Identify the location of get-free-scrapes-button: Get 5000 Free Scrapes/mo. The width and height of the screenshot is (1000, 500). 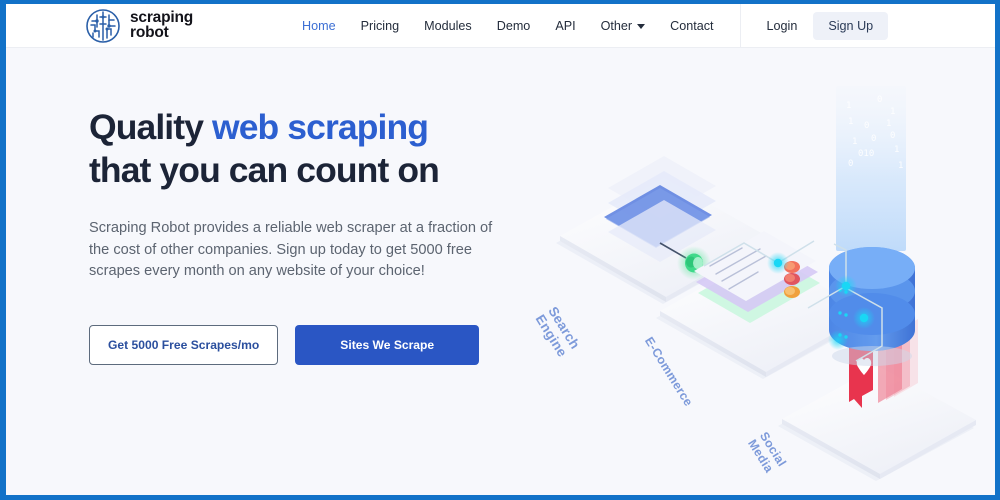
(184, 344).